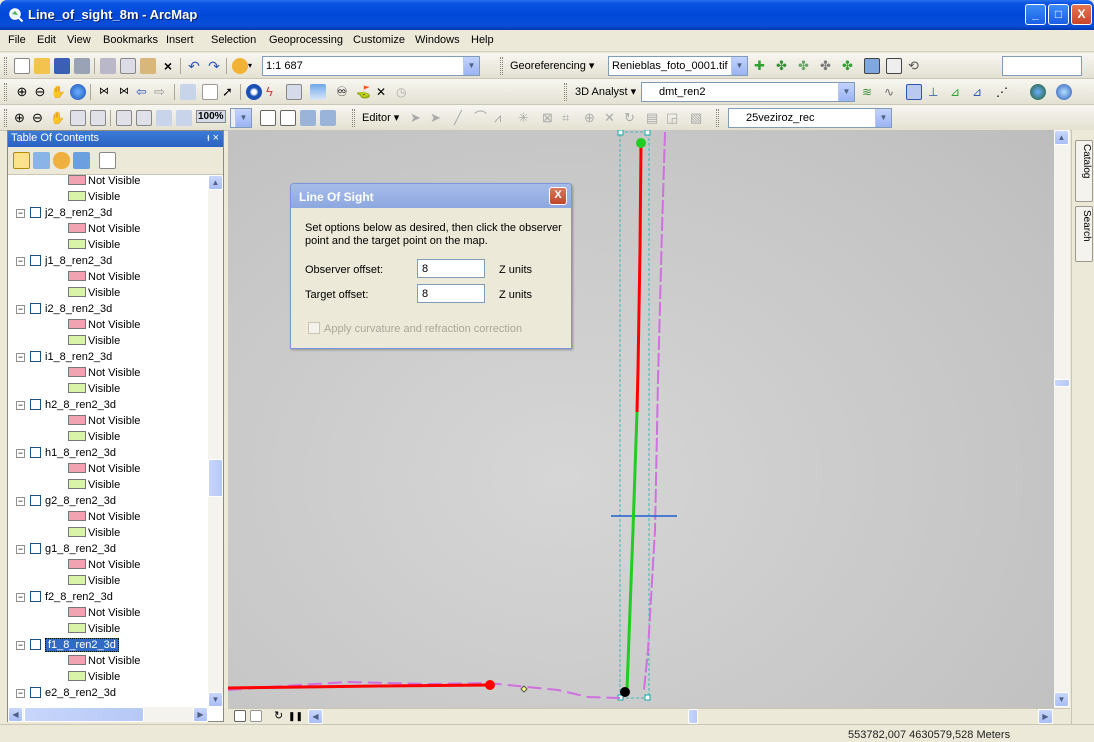 The image size is (1094, 742). Describe the element at coordinates (625, 692) in the screenshot. I see `observer-point` at that location.